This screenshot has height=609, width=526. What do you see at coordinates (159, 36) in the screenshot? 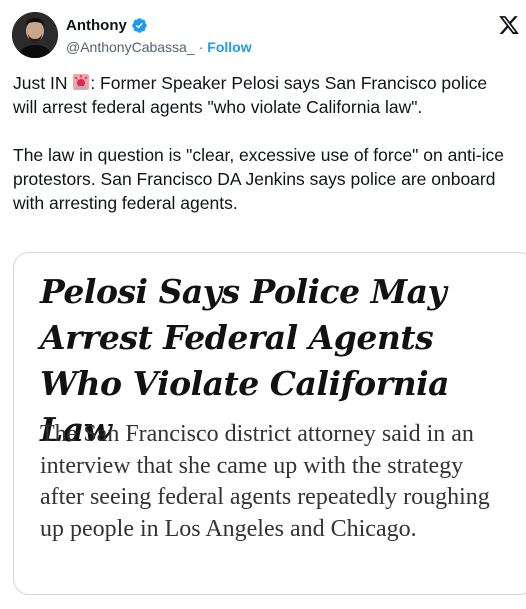
I see `author-info: Anthony @AnthonyCabassa_ · Follow` at bounding box center [159, 36].